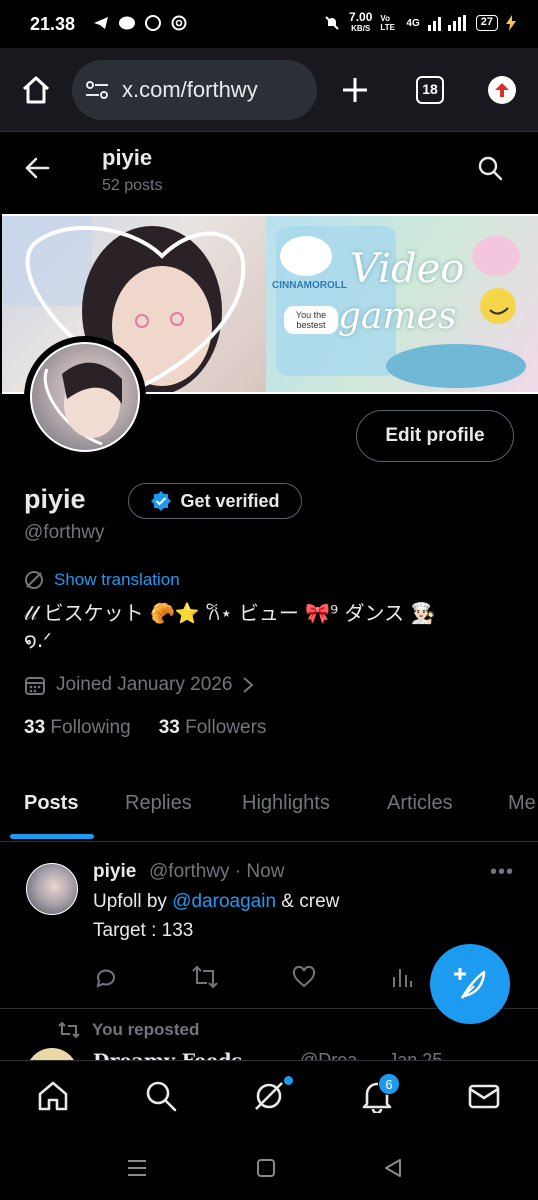 The image size is (538, 1200). What do you see at coordinates (153, 23) in the screenshot?
I see `messenger-icon` at bounding box center [153, 23].